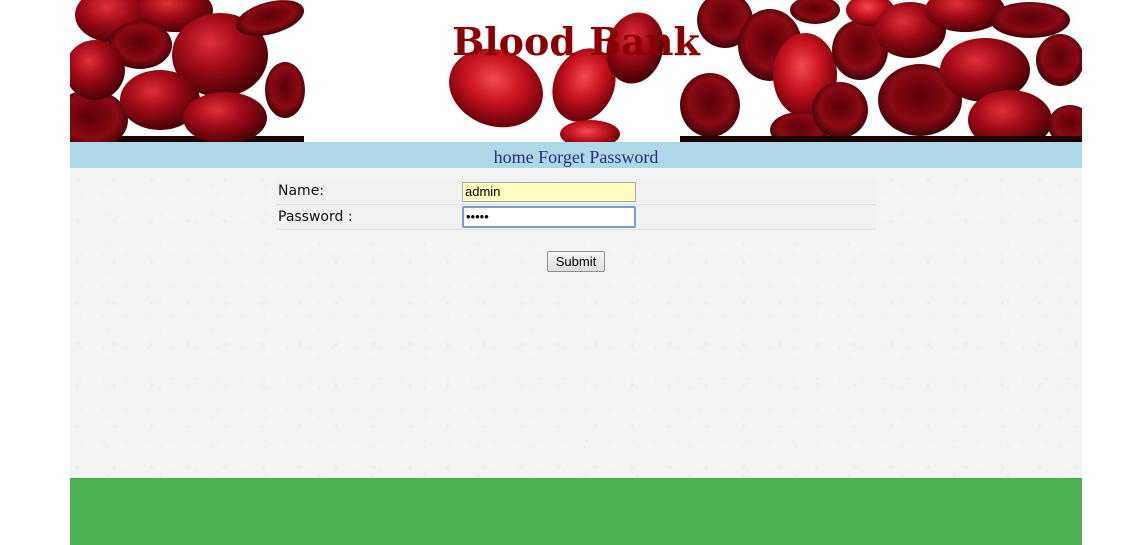  What do you see at coordinates (576, 261) in the screenshot?
I see `submit-button: Submit` at bounding box center [576, 261].